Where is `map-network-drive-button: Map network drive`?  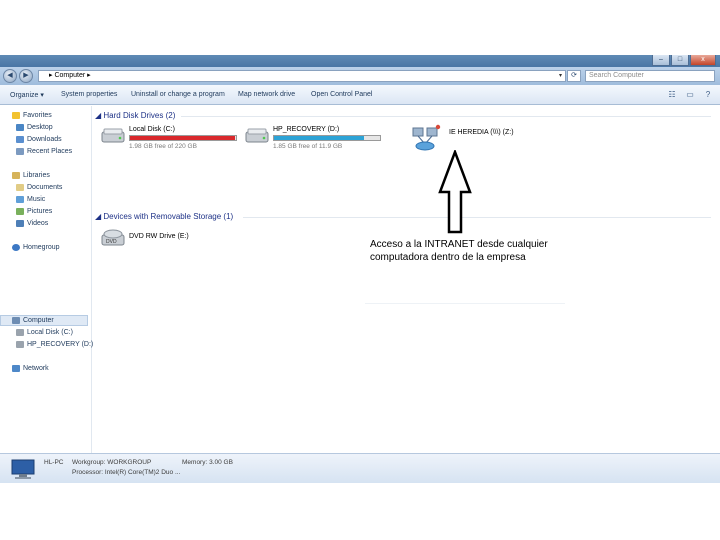
map-network-drive-button: Map network drive is located at coordinates (266, 94).